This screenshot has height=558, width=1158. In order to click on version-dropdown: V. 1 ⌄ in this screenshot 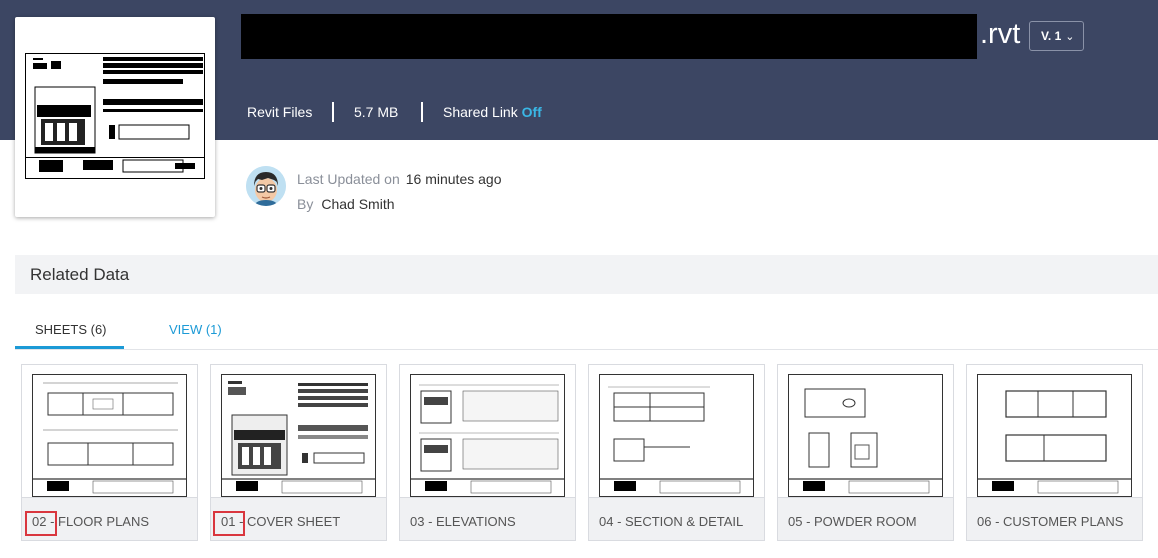, I will do `click(1056, 36)`.